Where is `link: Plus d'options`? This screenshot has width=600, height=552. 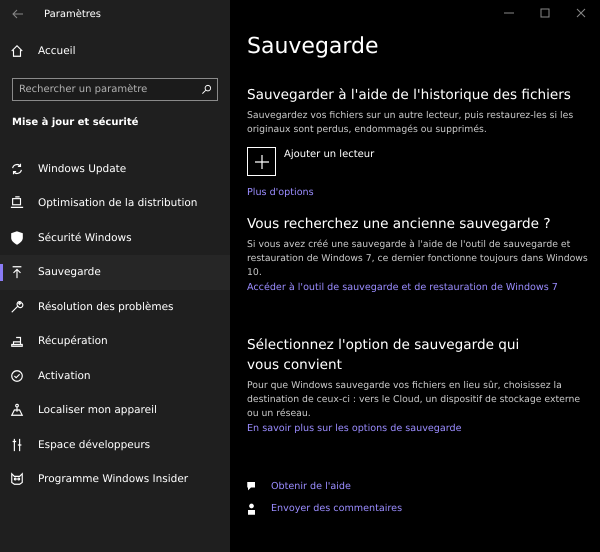 link: Plus d'options is located at coordinates (280, 193).